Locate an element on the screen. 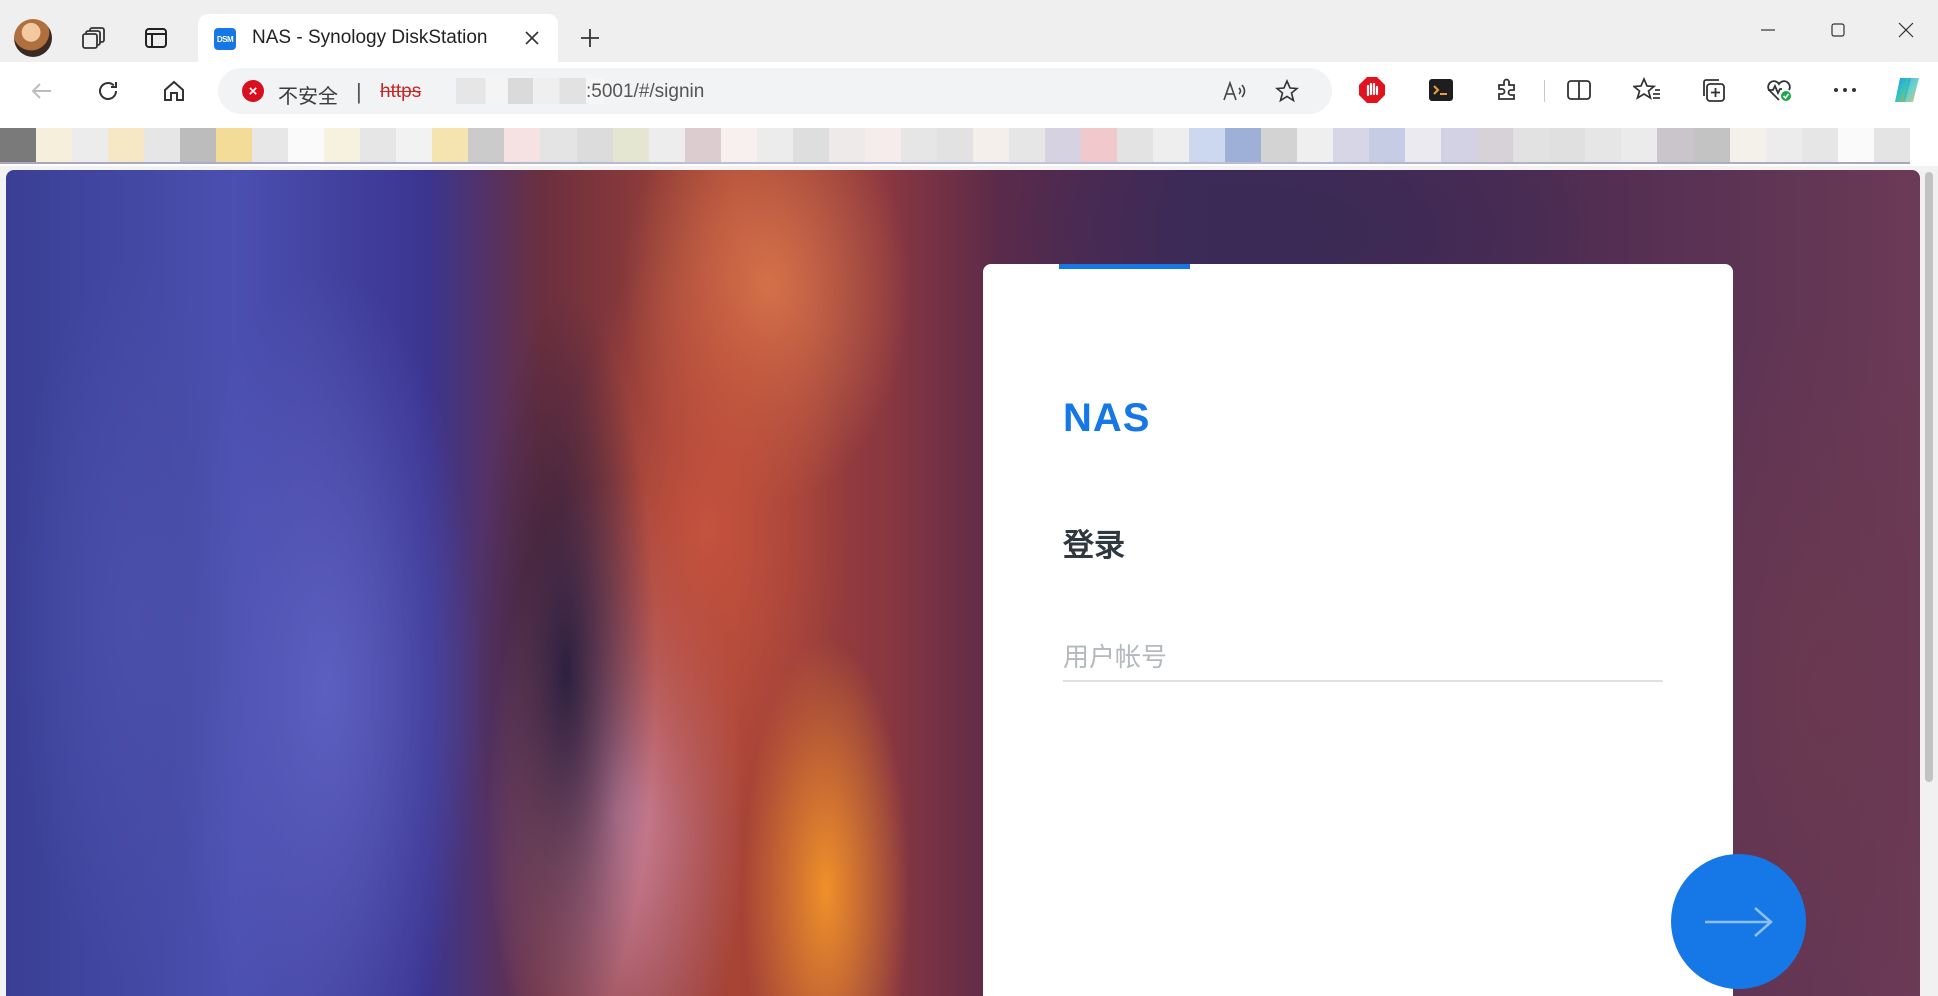 The width and height of the screenshot is (1938, 996). username-input is located at coordinates (1363, 658).